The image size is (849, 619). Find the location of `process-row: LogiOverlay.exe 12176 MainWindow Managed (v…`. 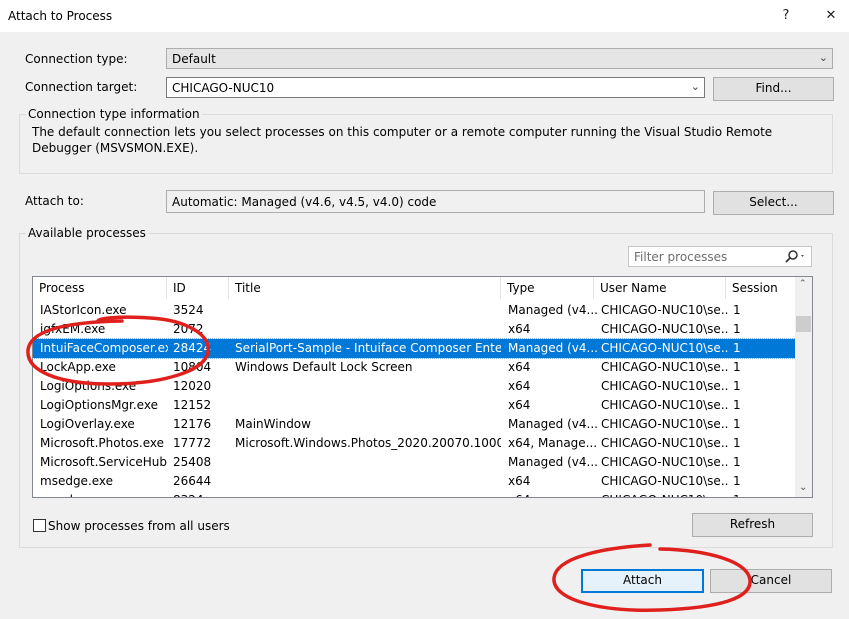

process-row: LogiOverlay.exe 12176 MainWindow Managed (v… is located at coordinates (414, 424).